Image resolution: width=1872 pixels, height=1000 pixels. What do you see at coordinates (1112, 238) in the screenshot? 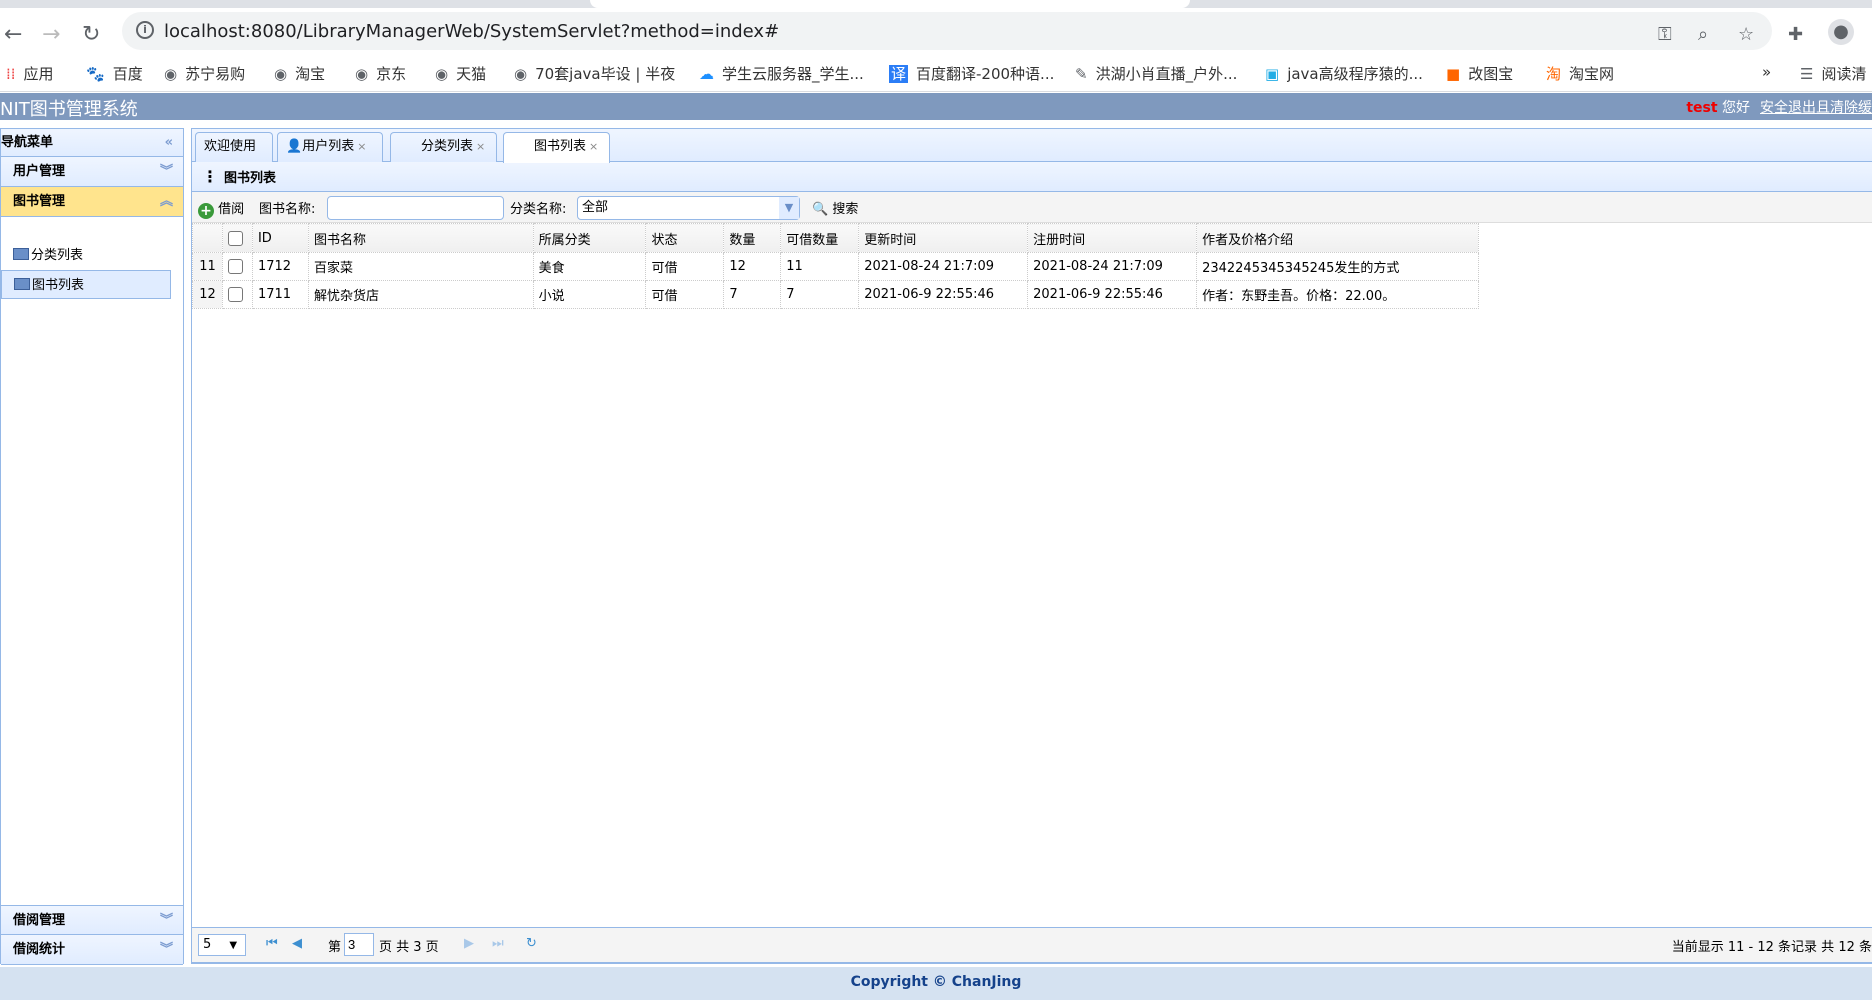
I see `column-header: 注册时间` at bounding box center [1112, 238].